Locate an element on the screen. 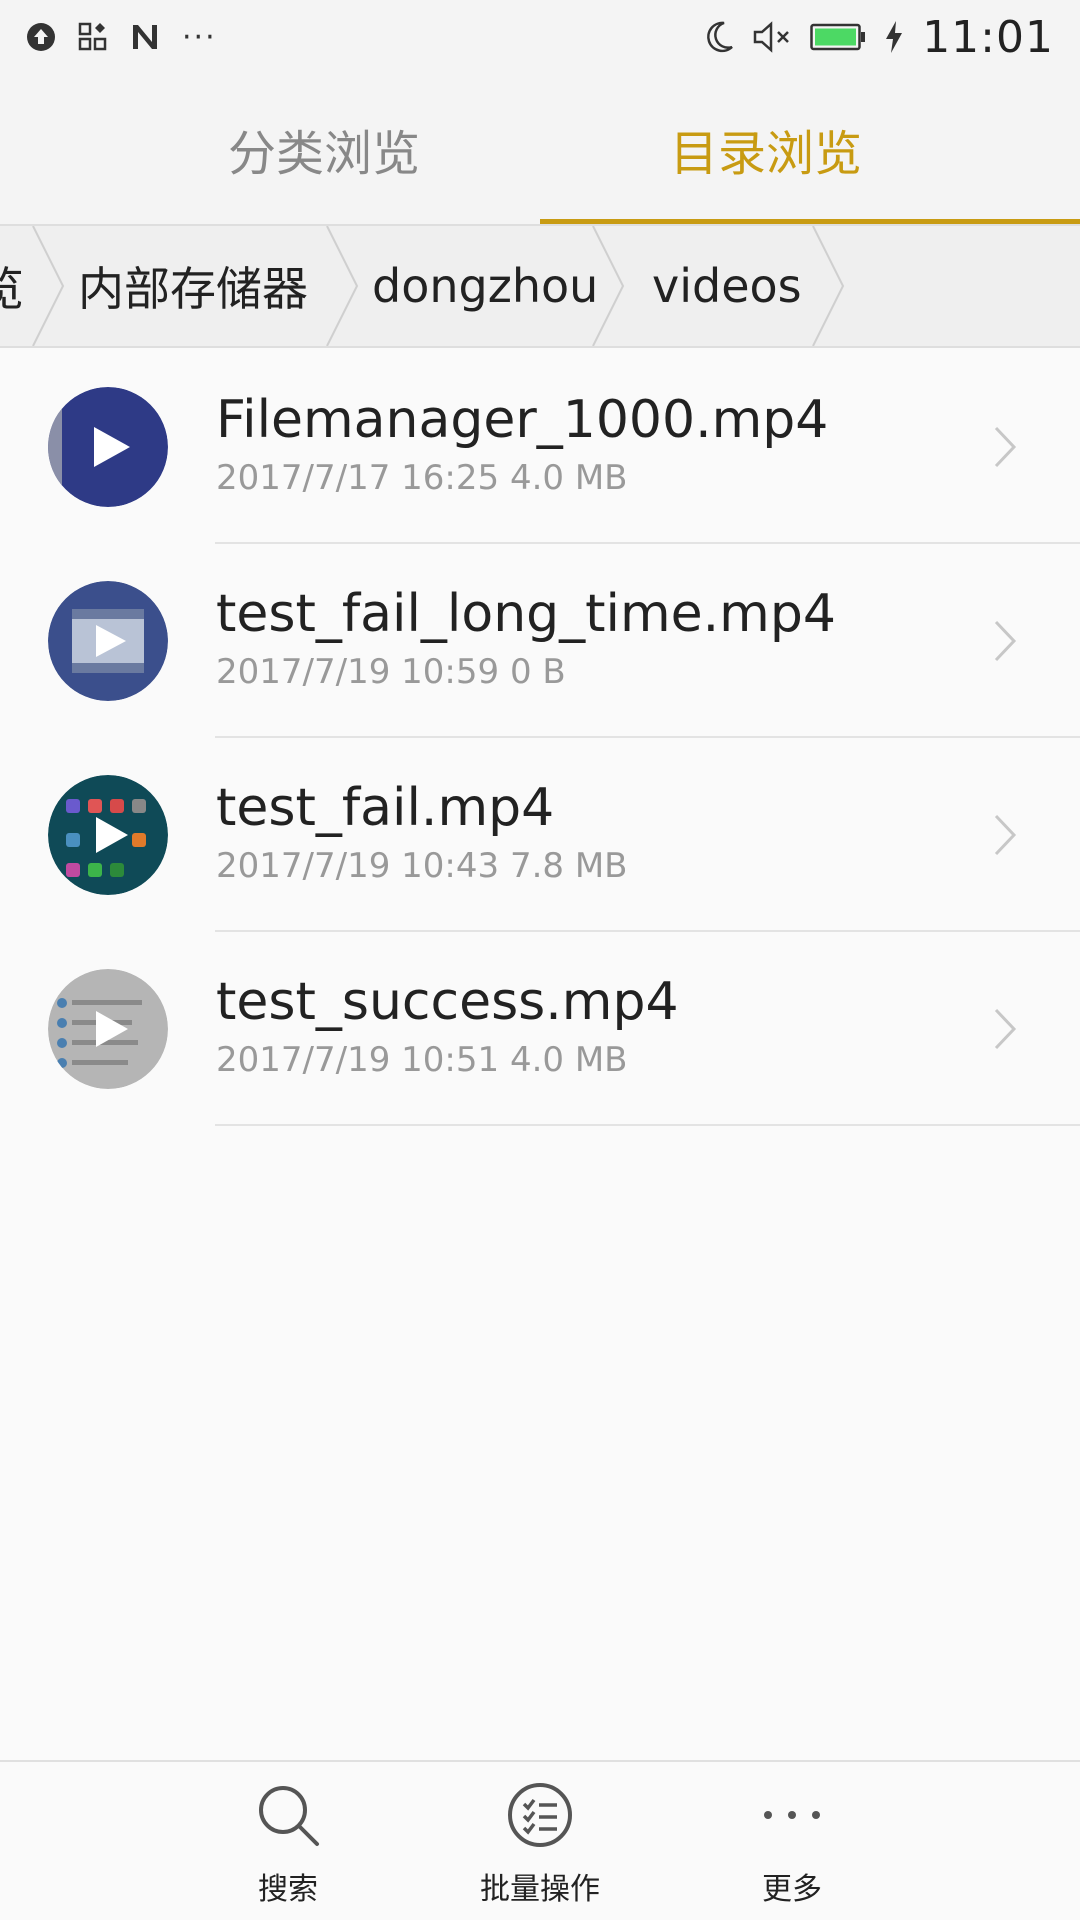 The height and width of the screenshot is (1920, 1080). file-date: 2017/7/19 10:59 is located at coordinates (358, 672).